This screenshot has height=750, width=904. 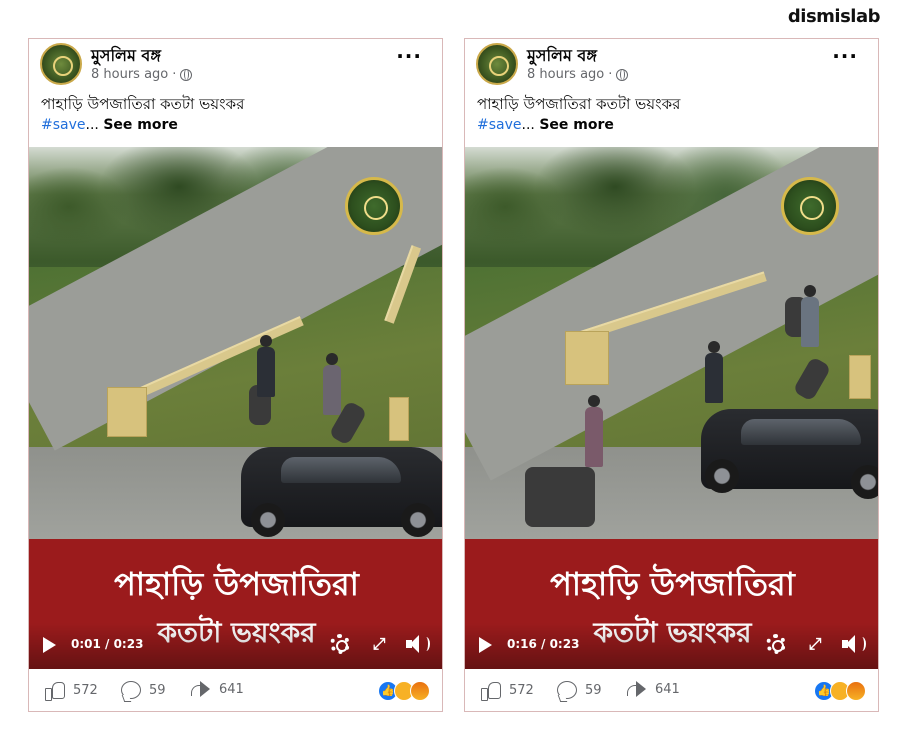 What do you see at coordinates (714, 372) in the screenshot?
I see `attacker` at bounding box center [714, 372].